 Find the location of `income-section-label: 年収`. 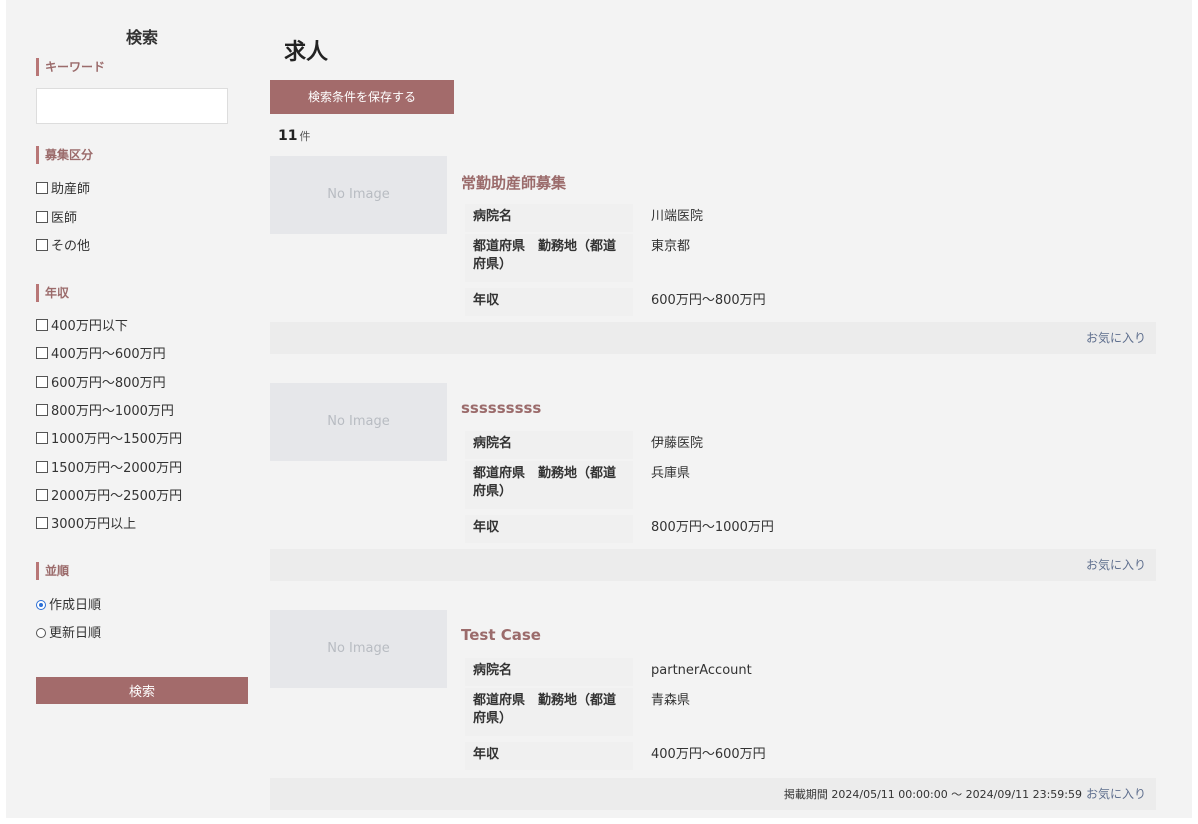

income-section-label: 年収 is located at coordinates (52, 293).